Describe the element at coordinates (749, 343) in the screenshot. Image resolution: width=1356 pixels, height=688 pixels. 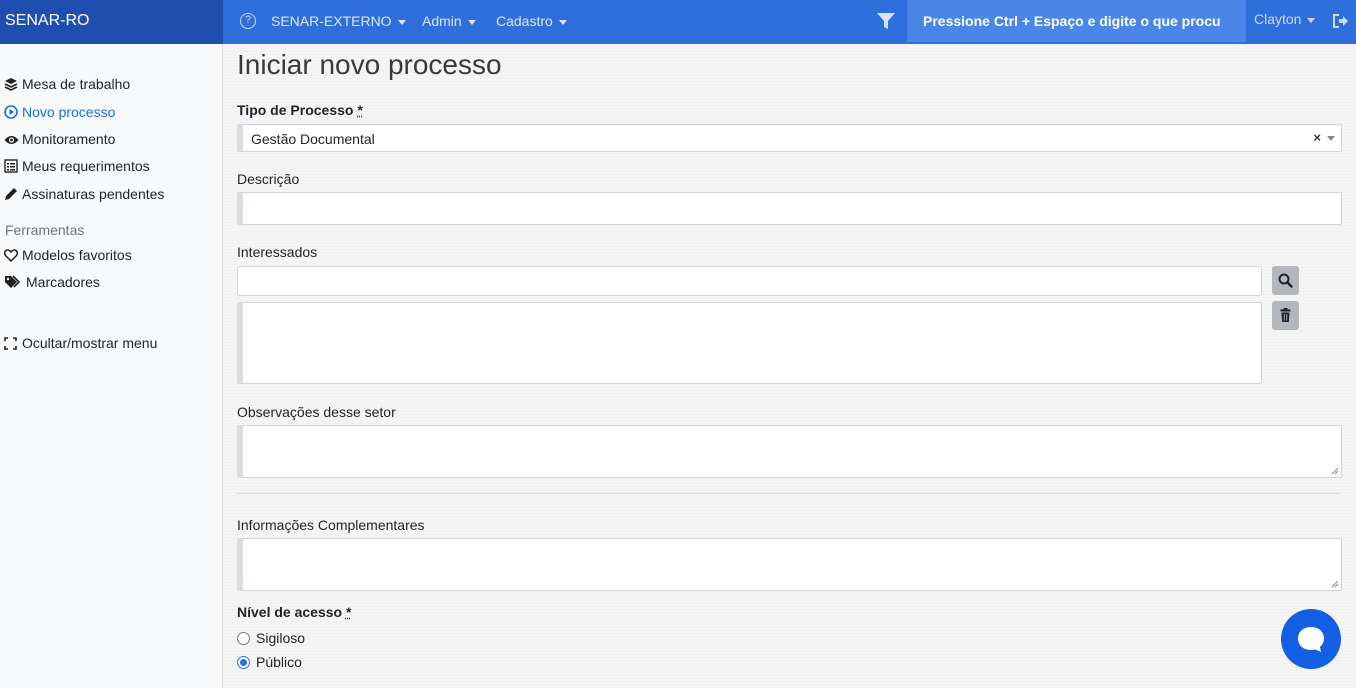
I see `interessados-list` at that location.